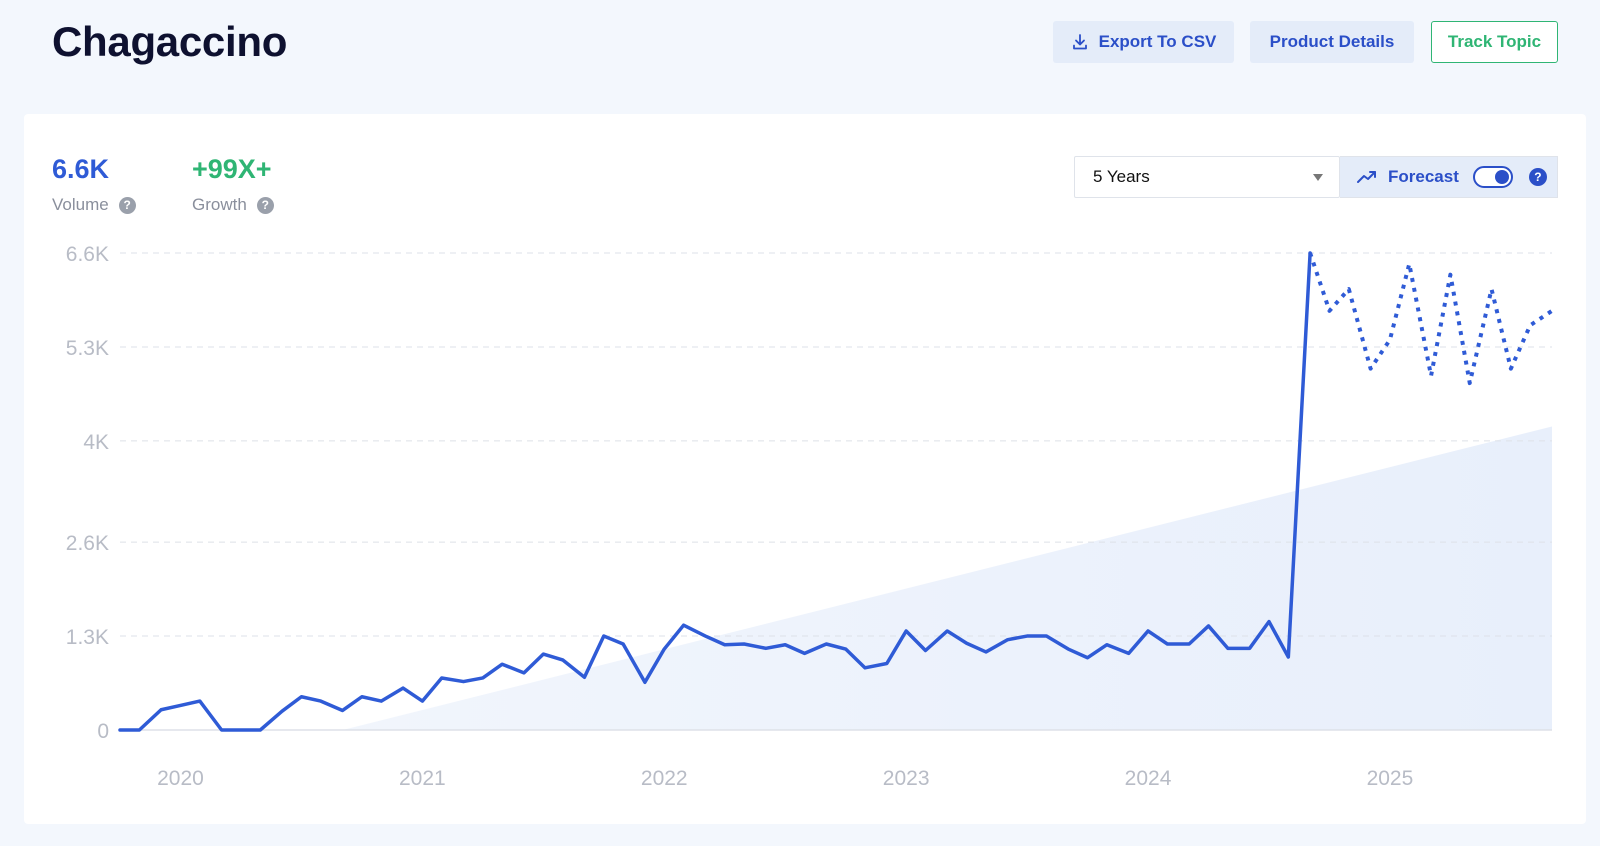 Image resolution: width=1600 pixels, height=846 pixels. What do you see at coordinates (87, 254) in the screenshot?
I see `y-tick-label: 6.6K` at bounding box center [87, 254].